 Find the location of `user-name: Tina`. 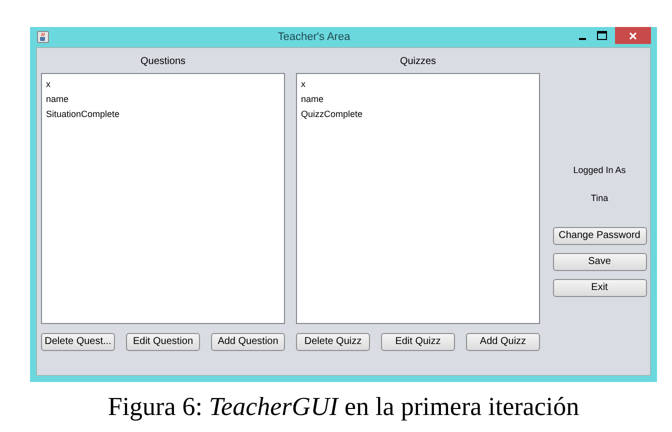

user-name: Tina is located at coordinates (599, 198).